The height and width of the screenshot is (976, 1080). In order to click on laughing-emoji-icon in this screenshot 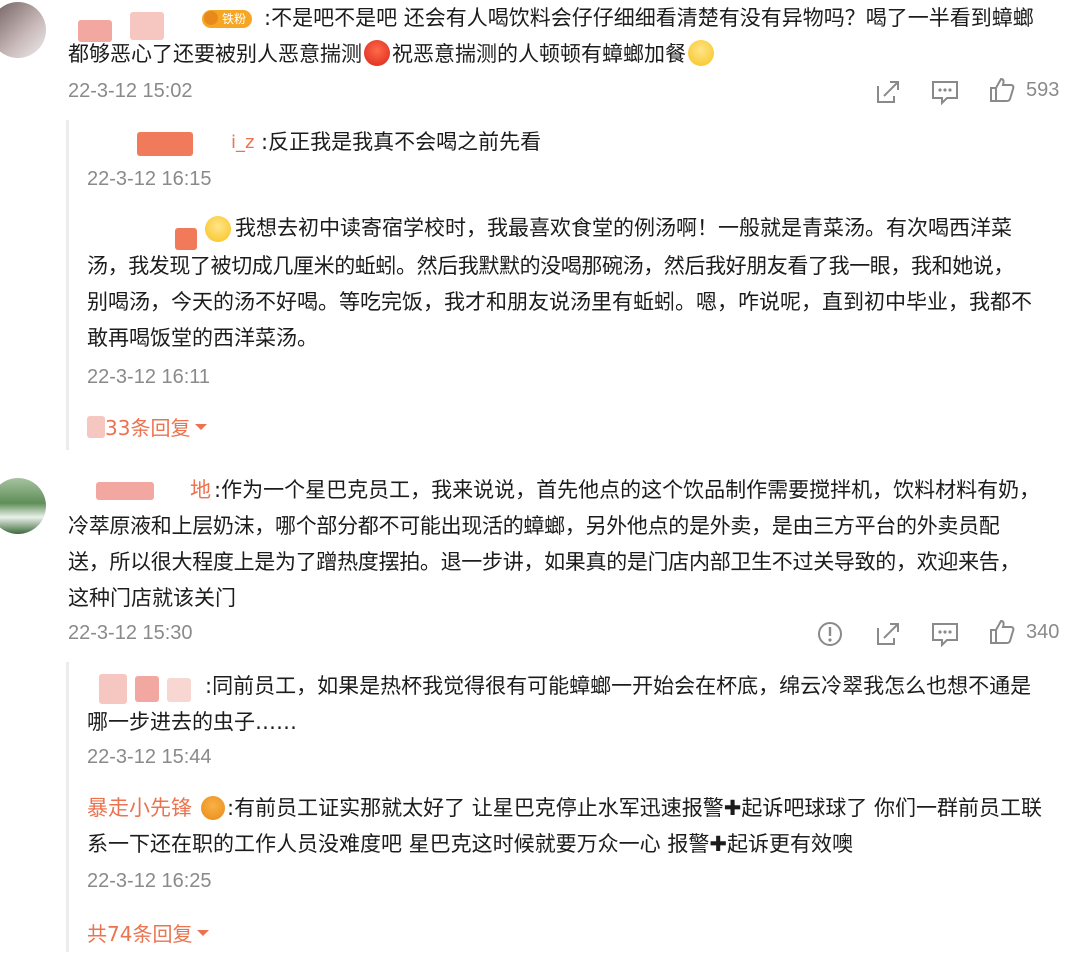, I will do `click(701, 53)`.